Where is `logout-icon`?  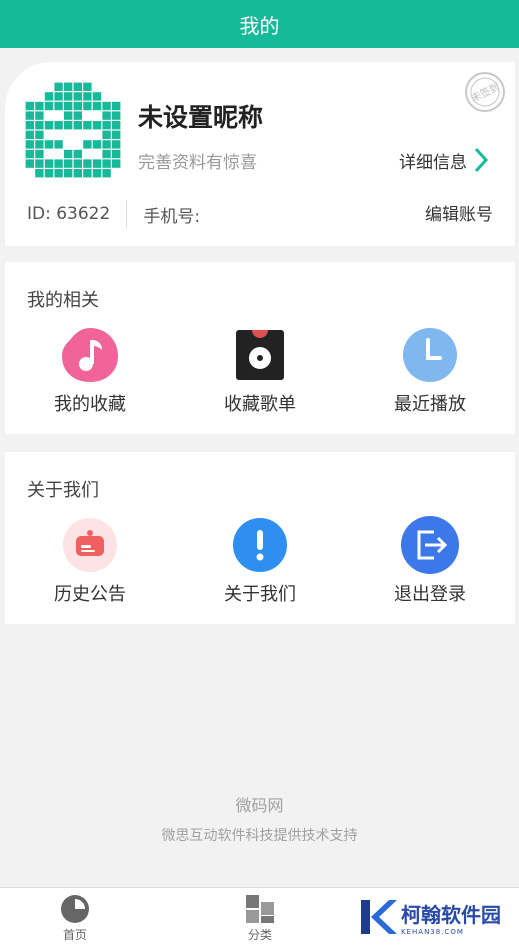
logout-icon is located at coordinates (430, 545).